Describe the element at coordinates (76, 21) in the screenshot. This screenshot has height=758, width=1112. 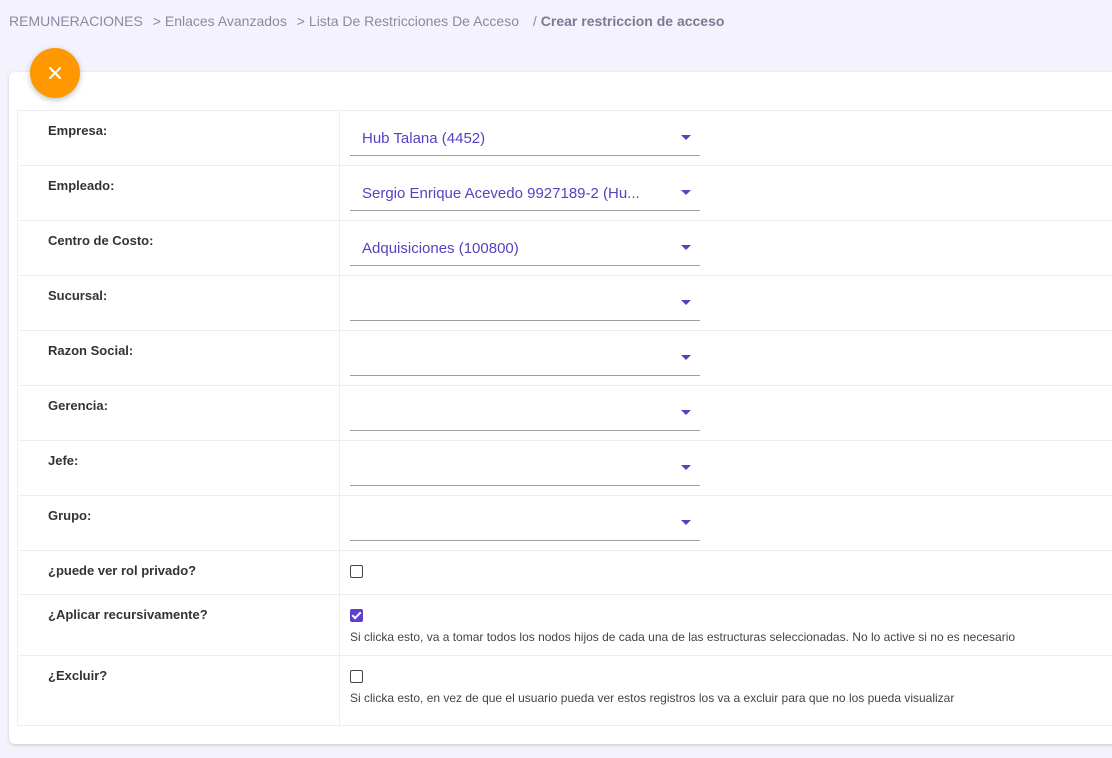
I see `breadcrumb-item-remuneraciones: REMUNERACIONES` at that location.